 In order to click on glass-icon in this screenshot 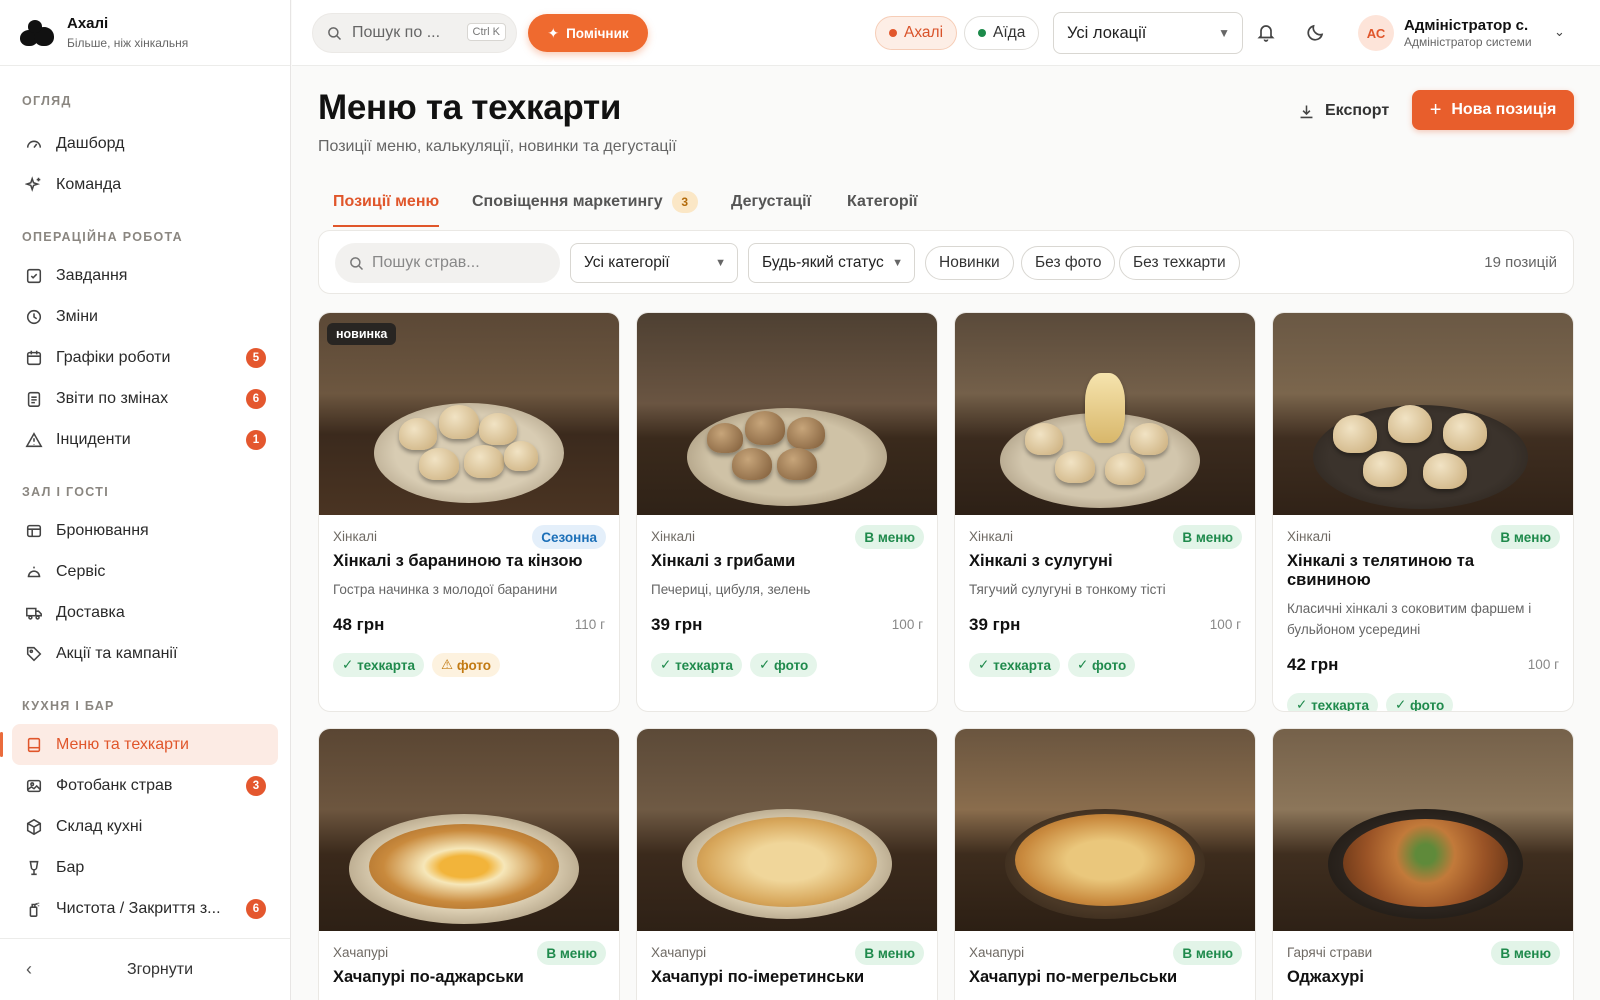, I will do `click(34, 868)`.